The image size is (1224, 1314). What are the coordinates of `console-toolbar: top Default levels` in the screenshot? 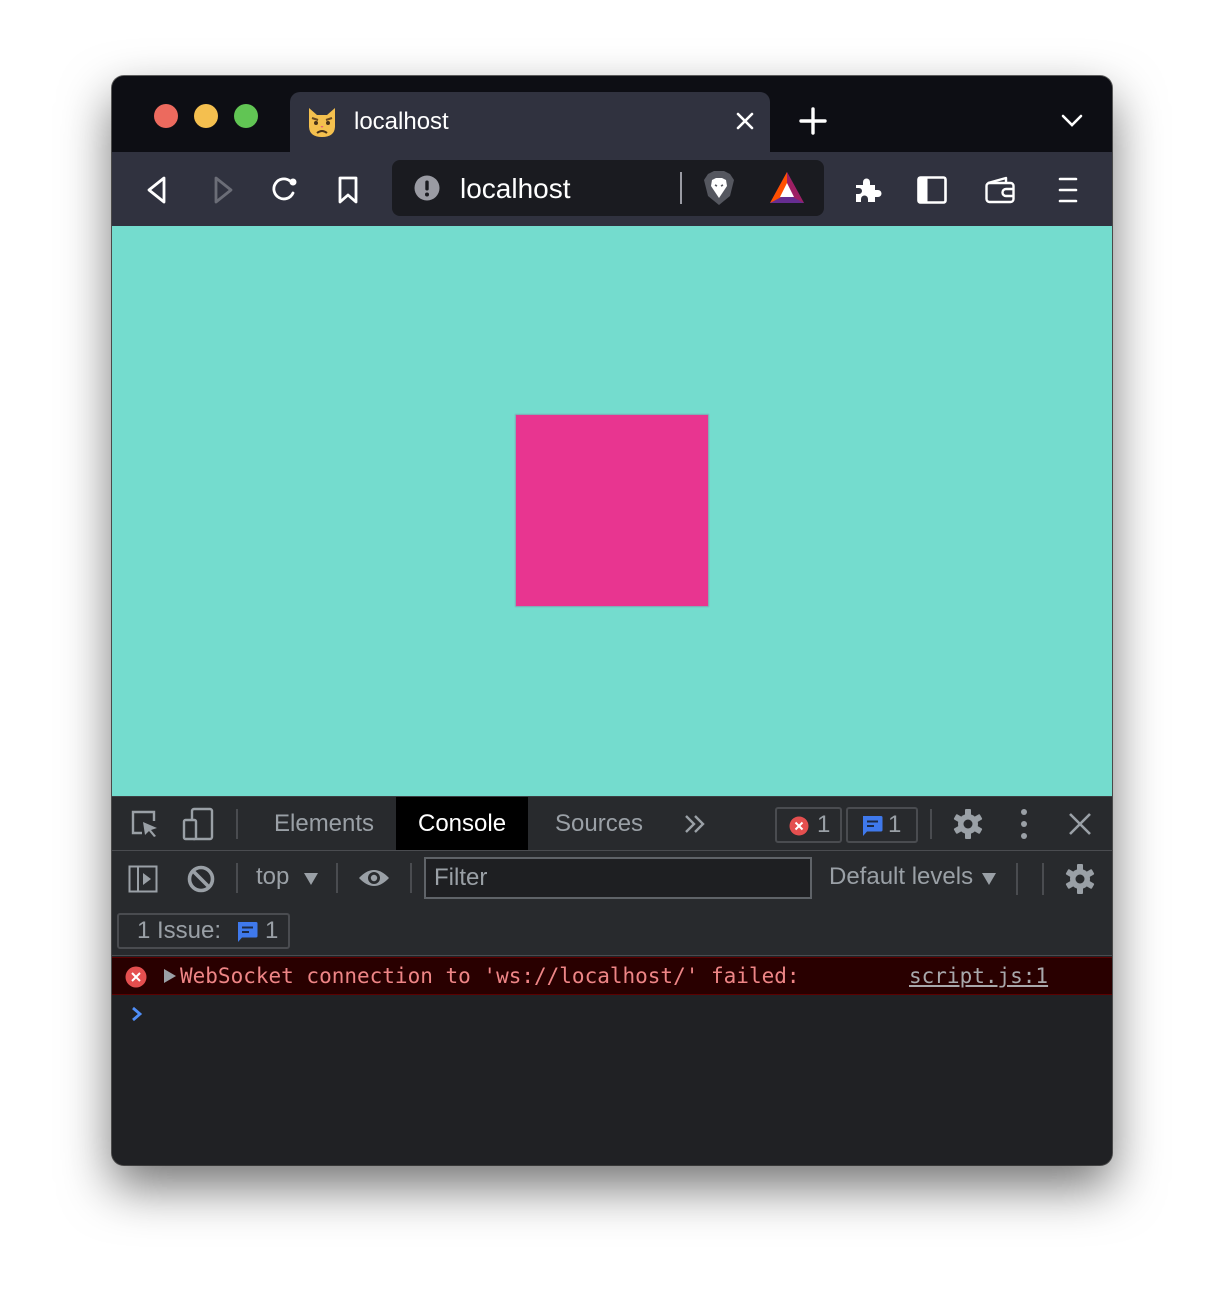 It's located at (612, 879).